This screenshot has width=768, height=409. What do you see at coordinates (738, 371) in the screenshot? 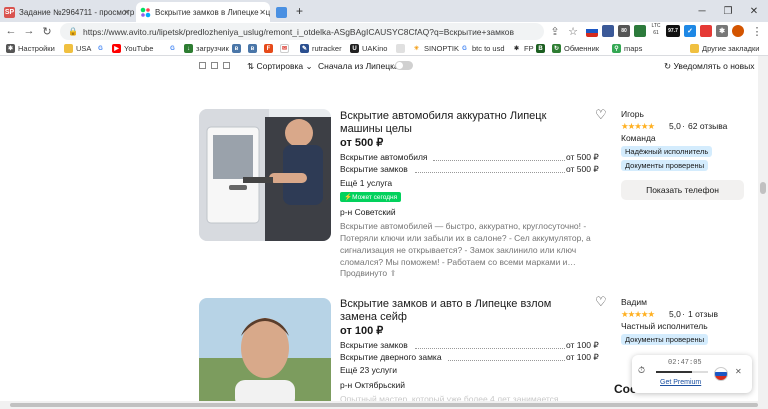
I see `close-popup-icon: ✕` at bounding box center [738, 371].